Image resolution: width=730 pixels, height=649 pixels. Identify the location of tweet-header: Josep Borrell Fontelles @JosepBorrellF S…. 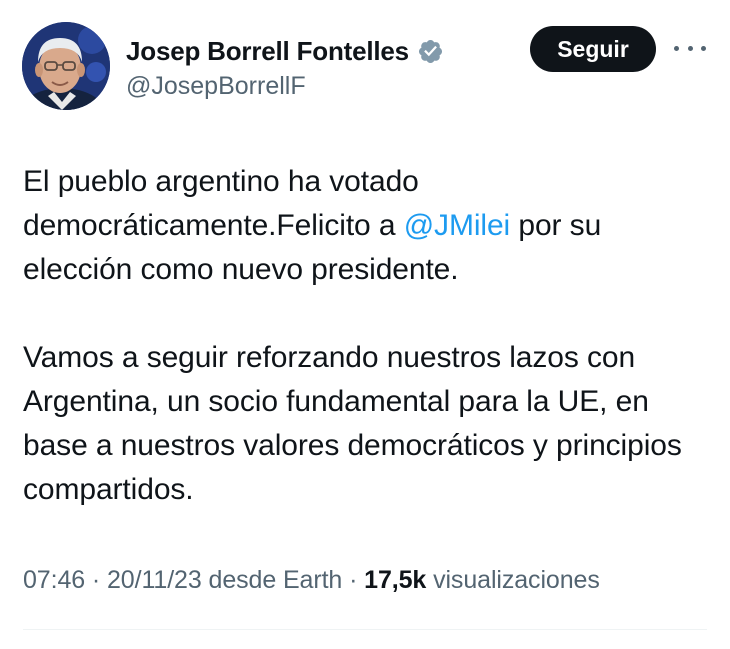
(367, 68).